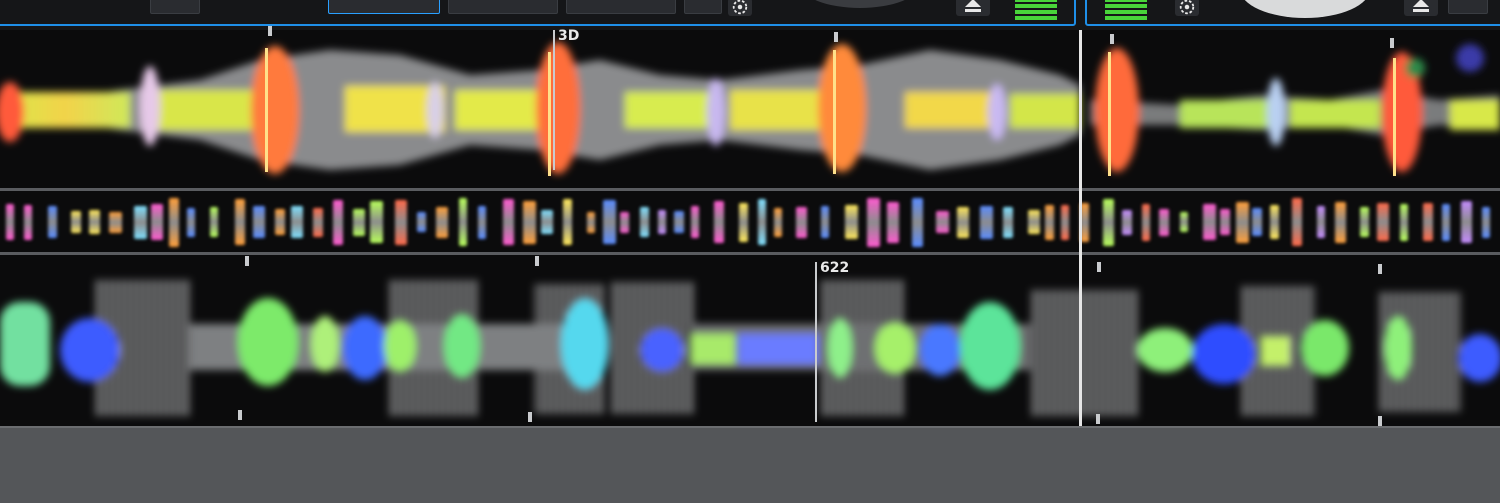 The height and width of the screenshot is (503, 1500). What do you see at coordinates (1468, 7) in the screenshot?
I see `deck-b-button` at bounding box center [1468, 7].